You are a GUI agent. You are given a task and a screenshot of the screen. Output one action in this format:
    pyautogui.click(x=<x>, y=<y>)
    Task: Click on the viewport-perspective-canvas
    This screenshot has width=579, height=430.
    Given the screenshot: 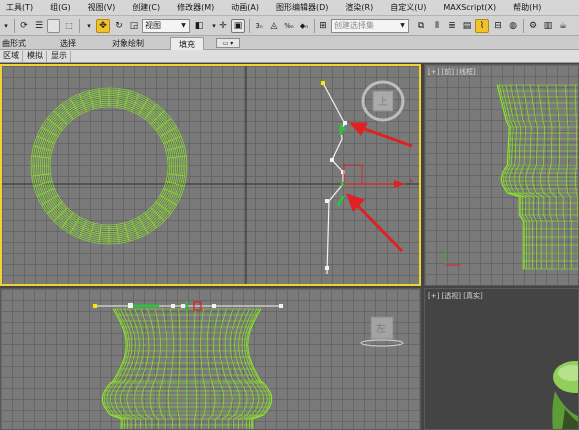 What is the action you would take?
    pyautogui.click(x=565, y=395)
    